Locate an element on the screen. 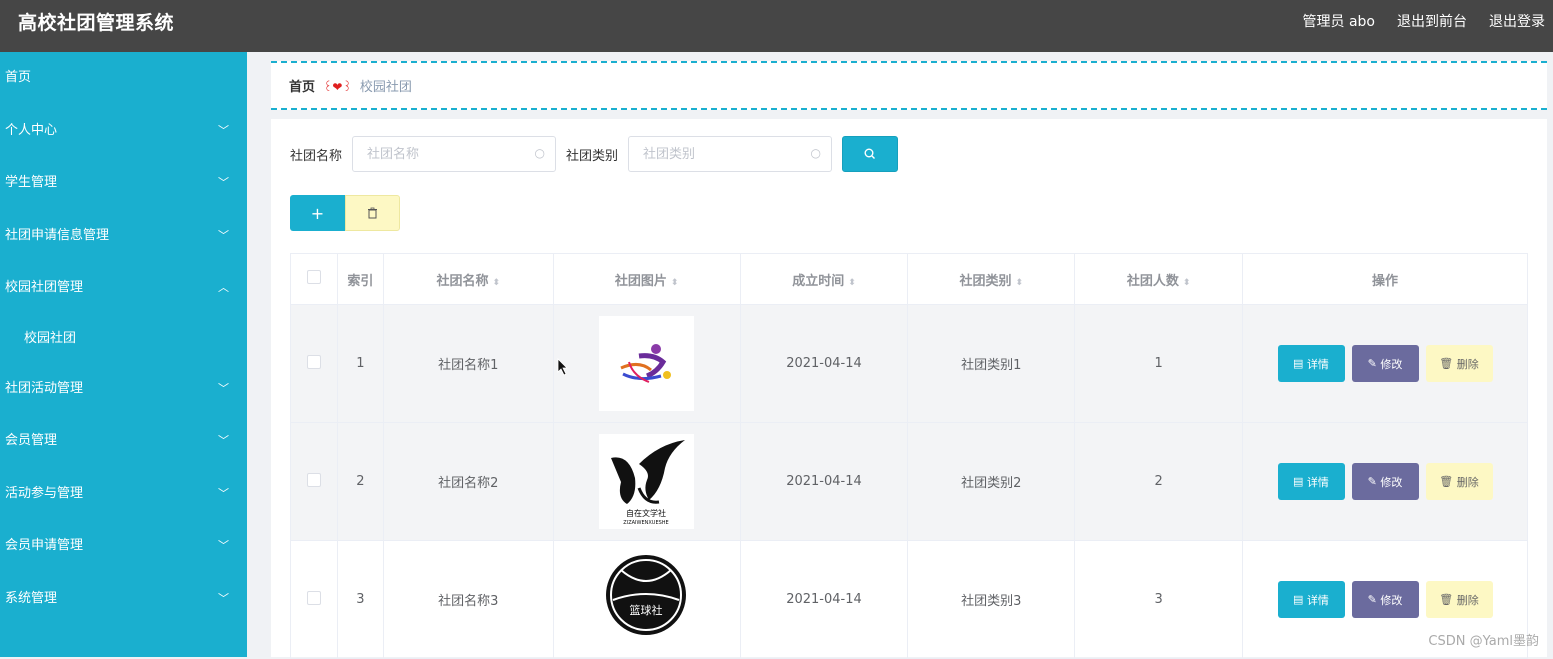  header-image: 社团图片 ⬍ is located at coordinates (646, 279).